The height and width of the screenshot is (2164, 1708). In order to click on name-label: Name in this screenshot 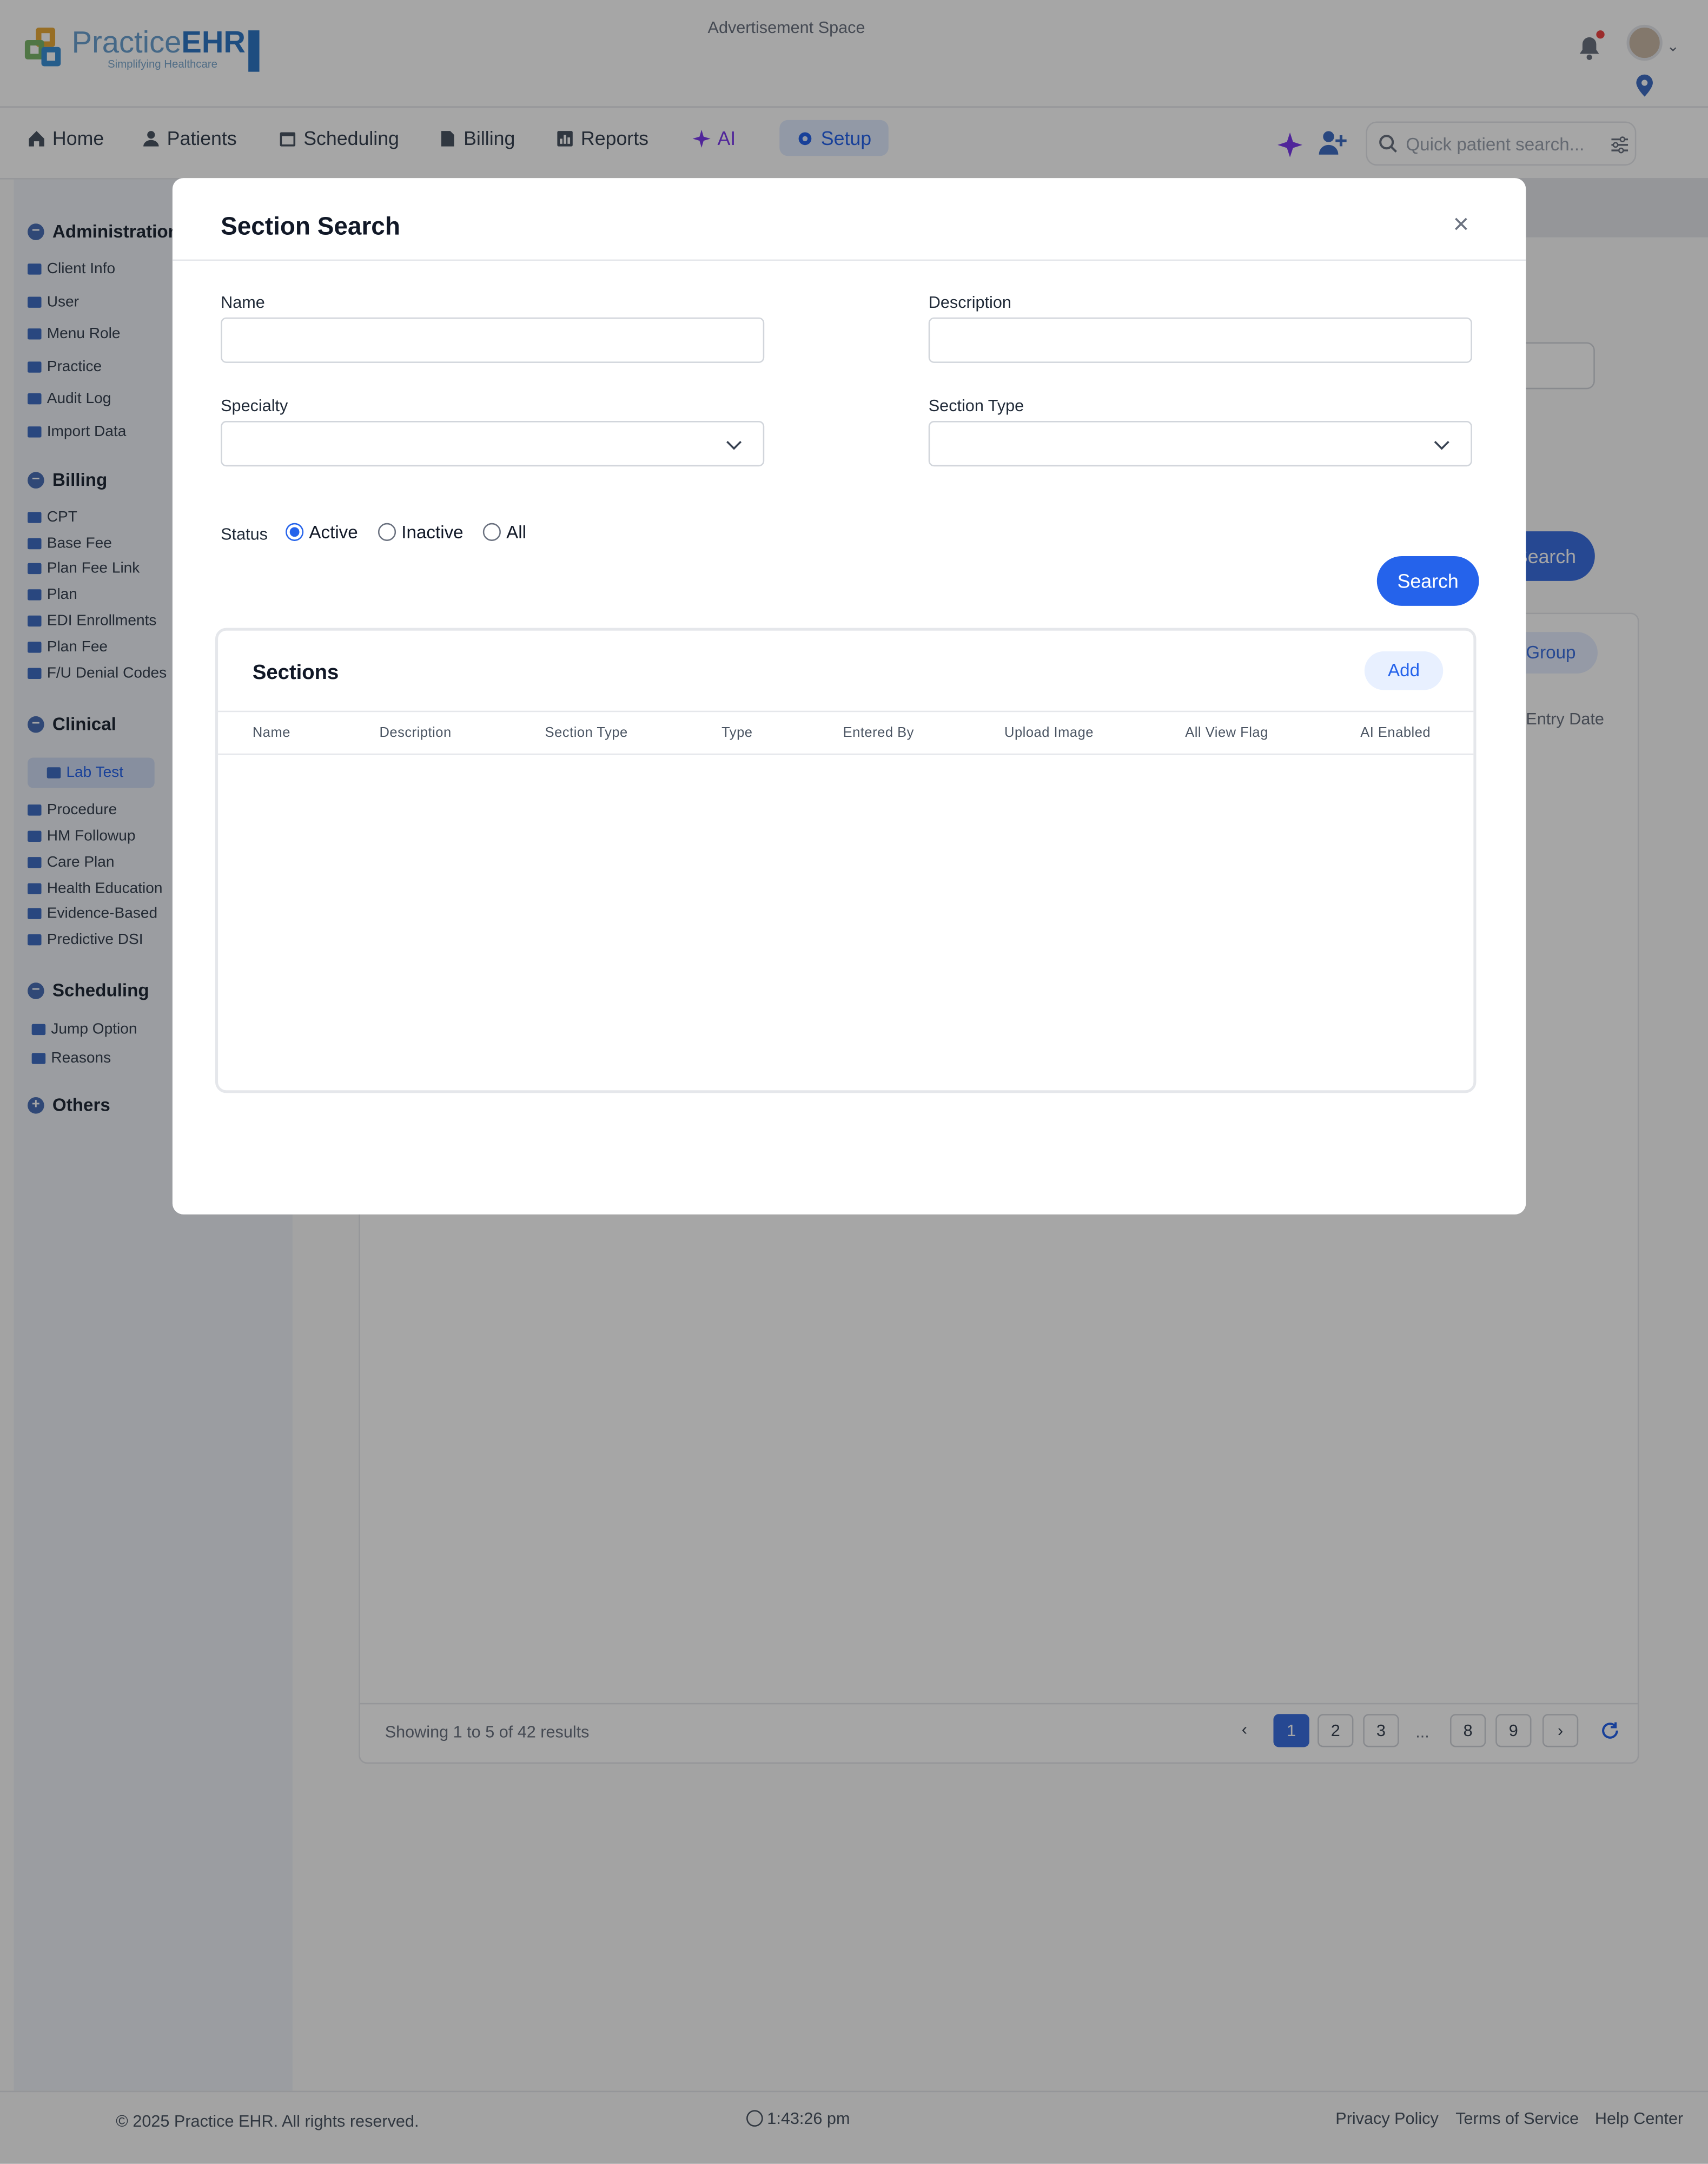, I will do `click(243, 302)`.